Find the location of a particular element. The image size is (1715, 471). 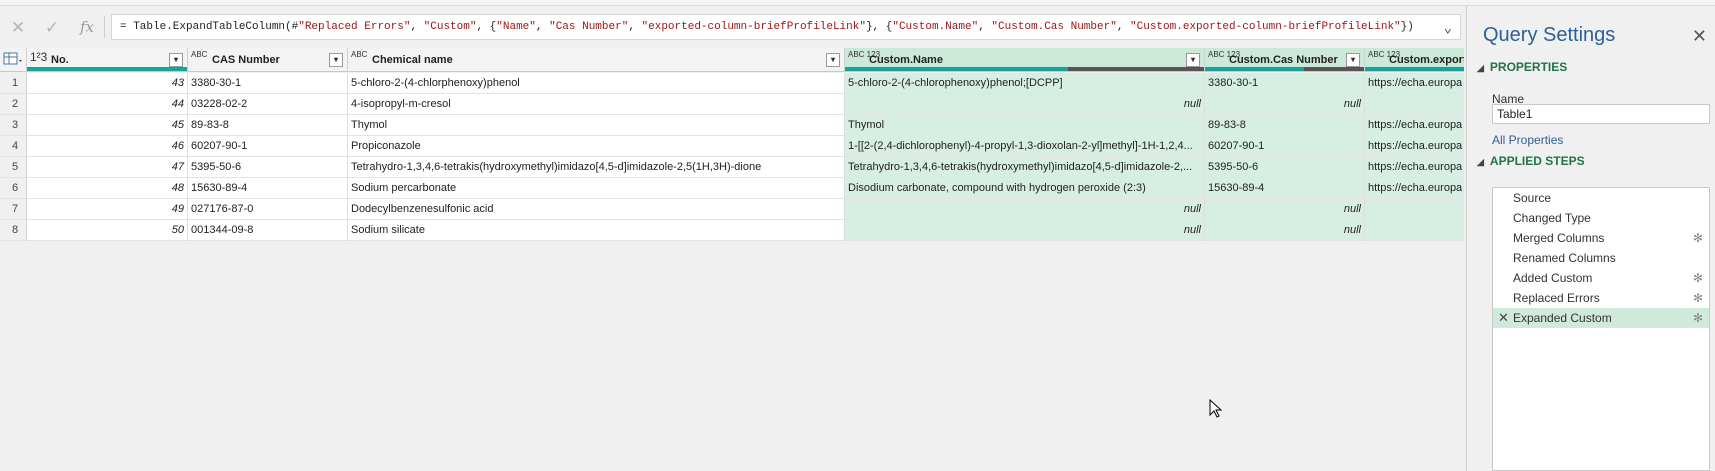

all-properties-link: All Properties is located at coordinates (1527, 140).